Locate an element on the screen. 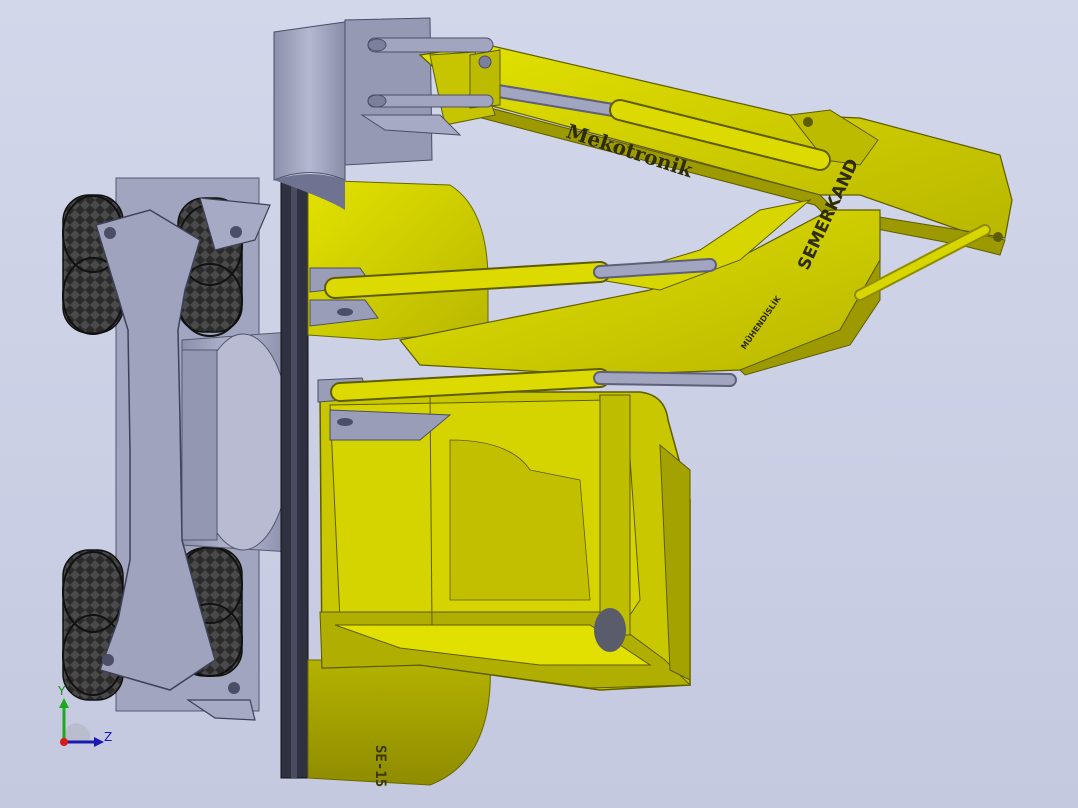  hub-cylinder is located at coordinates (236, 442).